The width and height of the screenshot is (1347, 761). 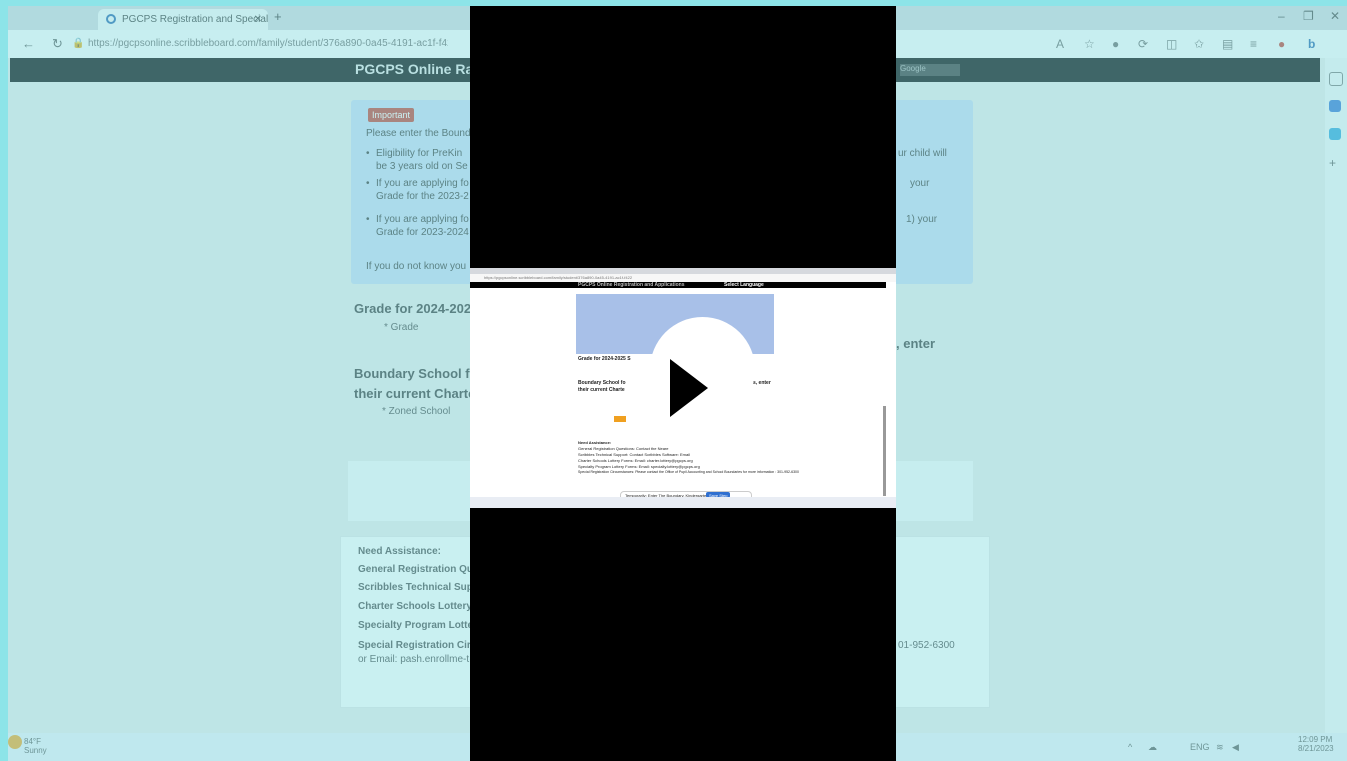 What do you see at coordinates (416, 373) in the screenshot?
I see `boundary-heading: Boundary School fo` at bounding box center [416, 373].